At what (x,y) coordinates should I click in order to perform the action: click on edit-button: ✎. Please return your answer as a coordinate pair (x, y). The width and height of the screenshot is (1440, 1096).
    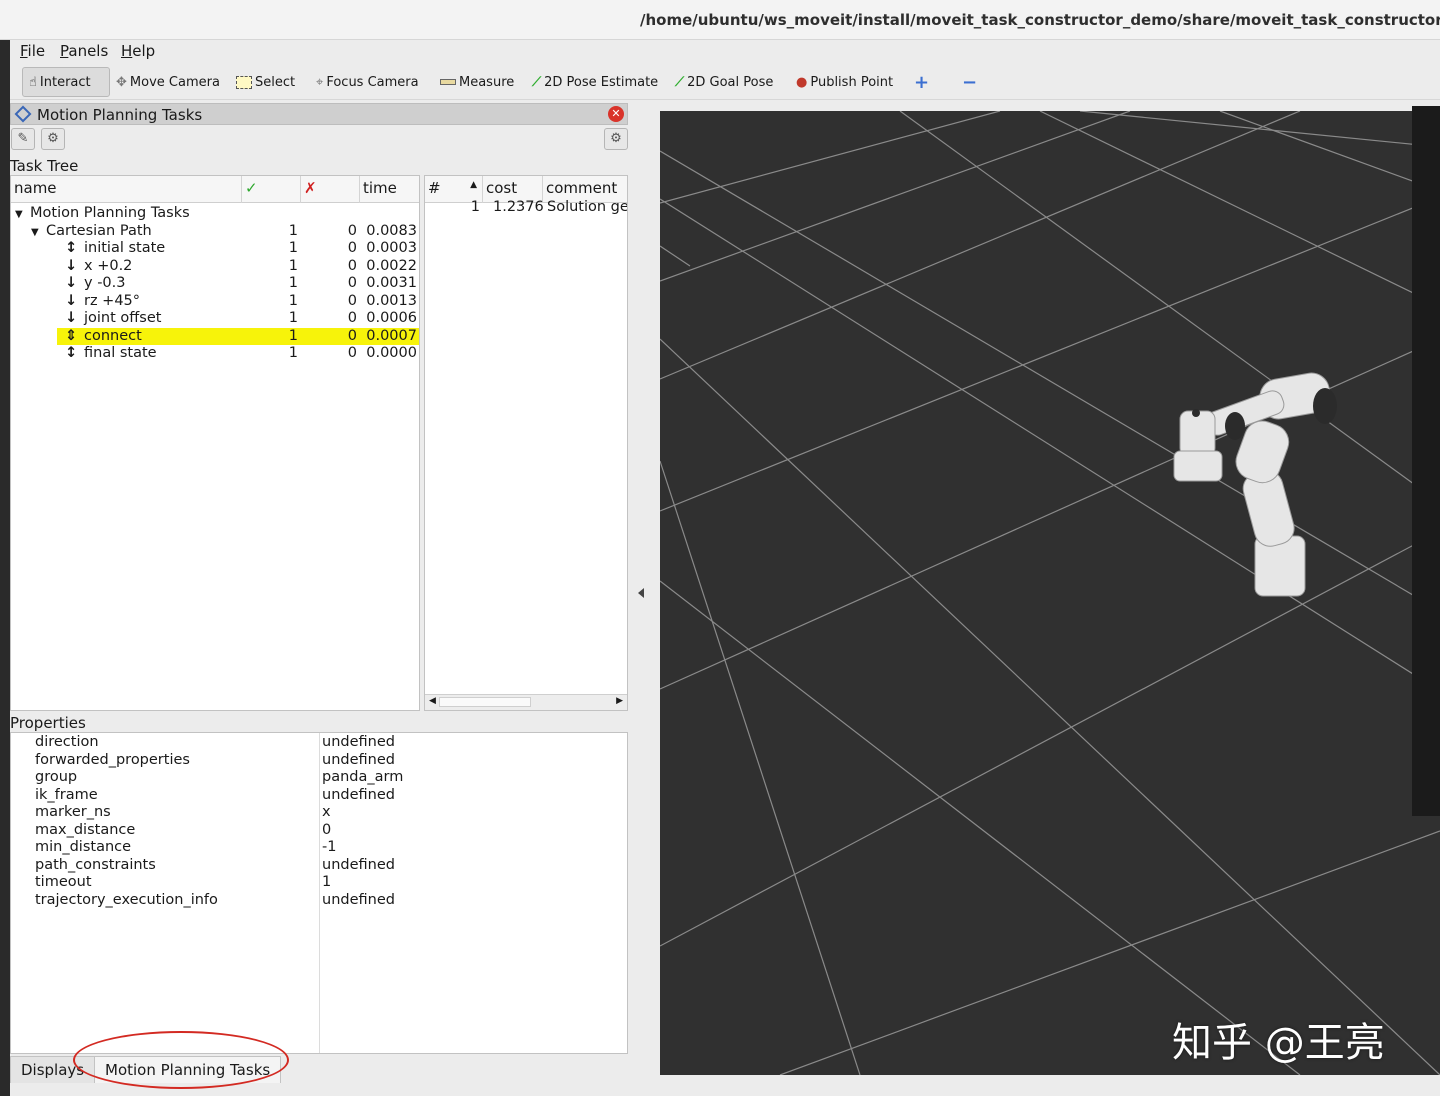
    Looking at the image, I should click on (23, 139).